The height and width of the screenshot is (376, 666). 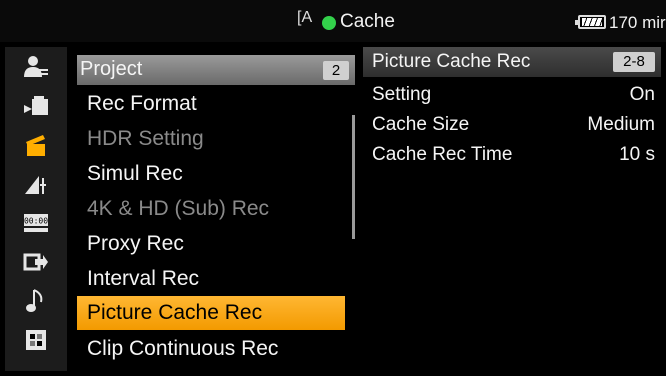 What do you see at coordinates (36, 262) in the screenshot?
I see `output-icon` at bounding box center [36, 262].